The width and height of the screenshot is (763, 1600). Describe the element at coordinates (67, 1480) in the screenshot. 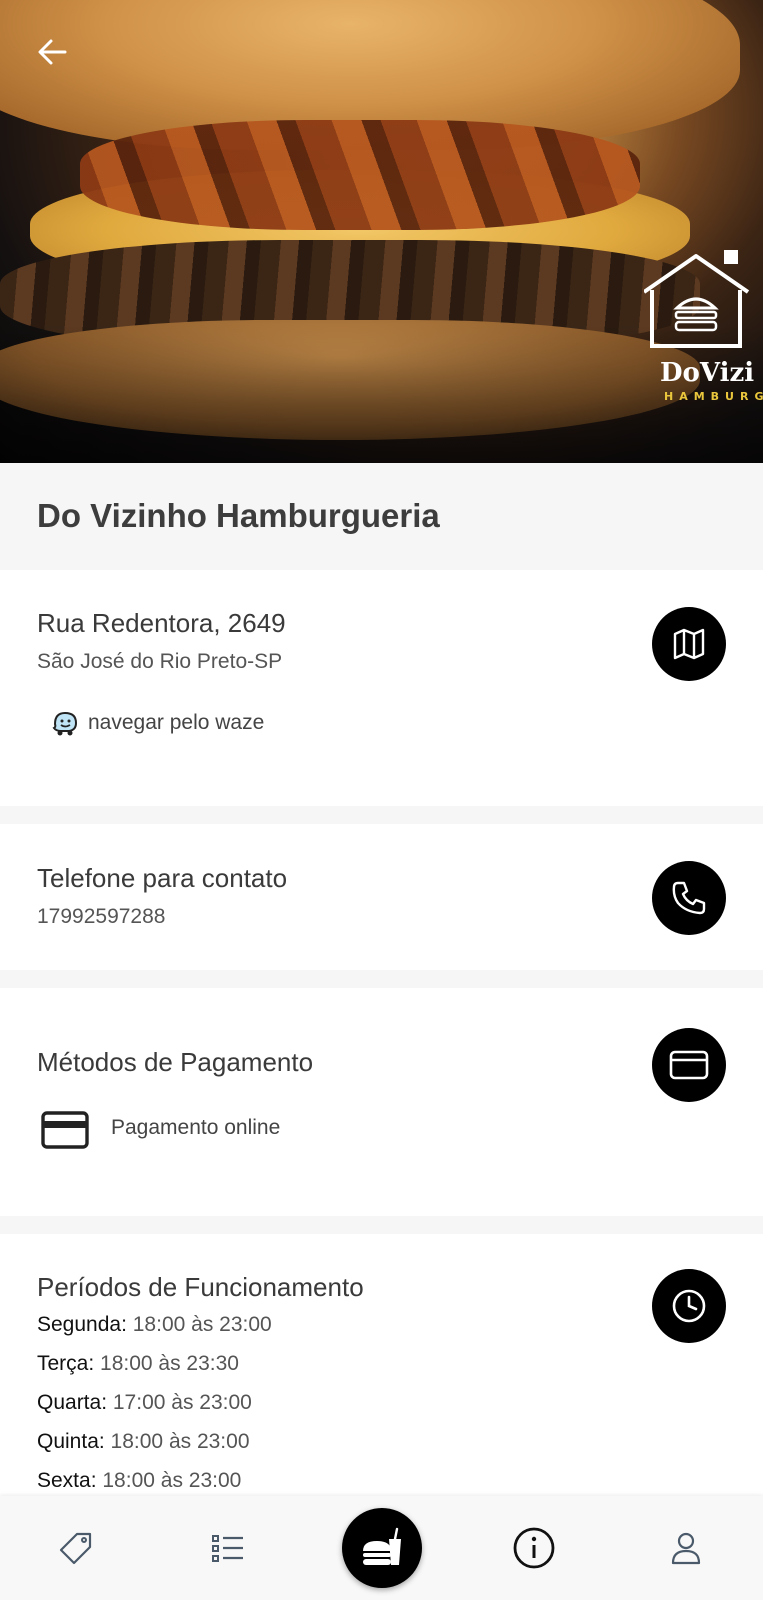

I see `hours-day: Sexta:` at that location.